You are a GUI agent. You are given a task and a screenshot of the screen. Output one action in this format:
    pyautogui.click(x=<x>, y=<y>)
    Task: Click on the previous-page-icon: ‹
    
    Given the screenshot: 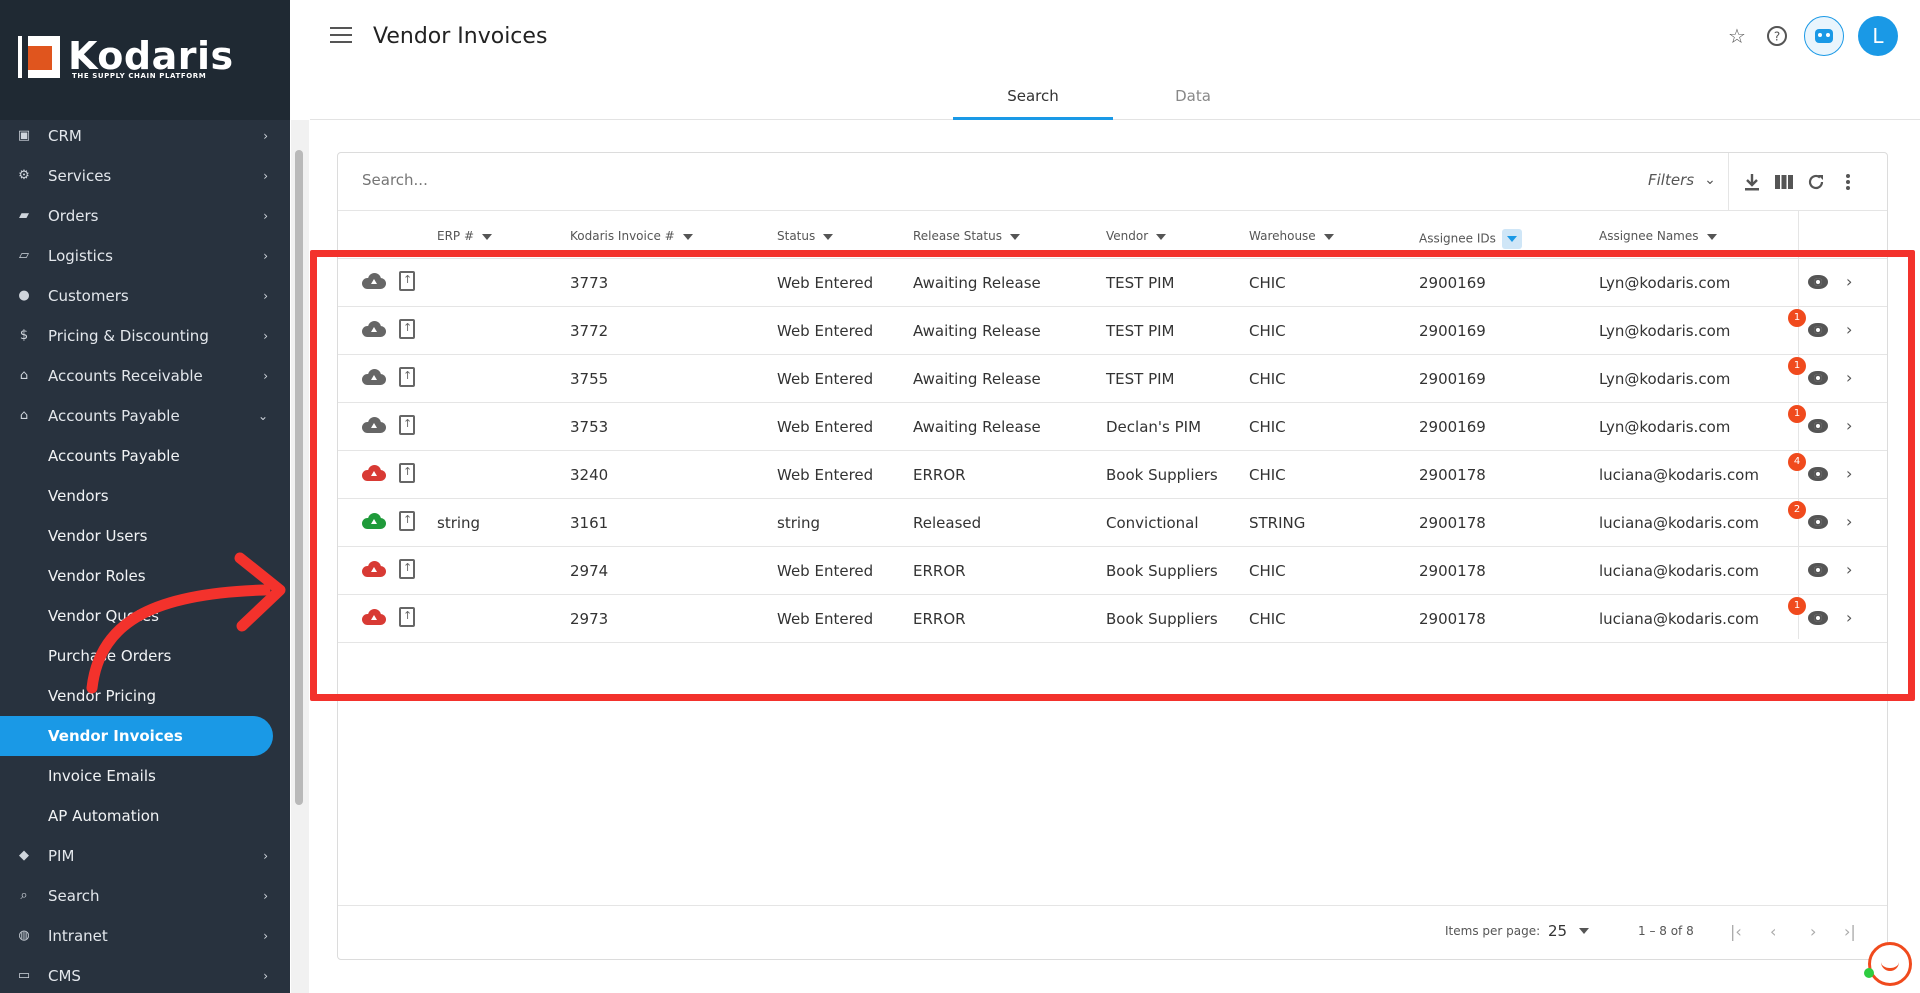 What is the action you would take?
    pyautogui.click(x=1773, y=931)
    